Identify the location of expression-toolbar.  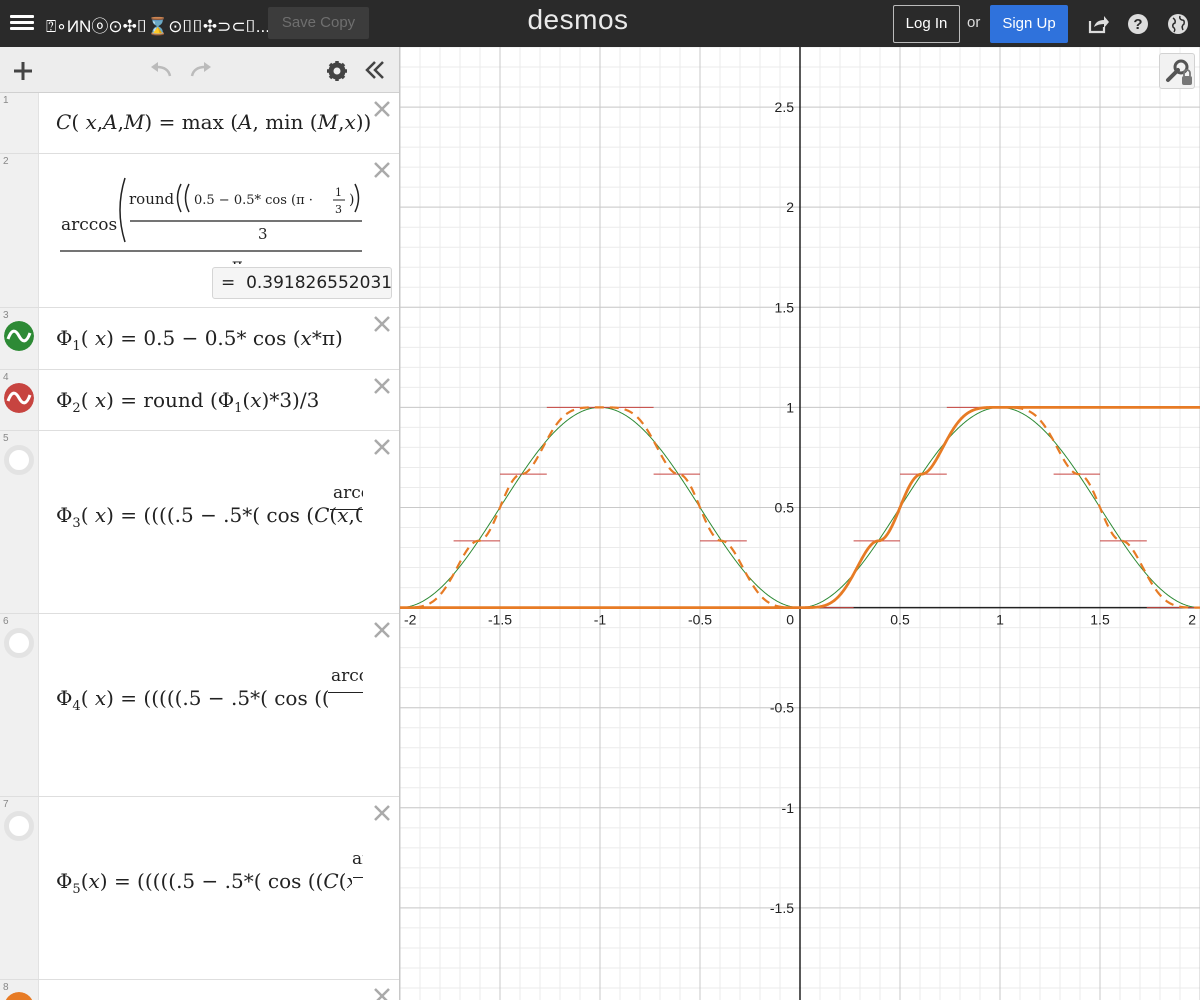
(199, 70).